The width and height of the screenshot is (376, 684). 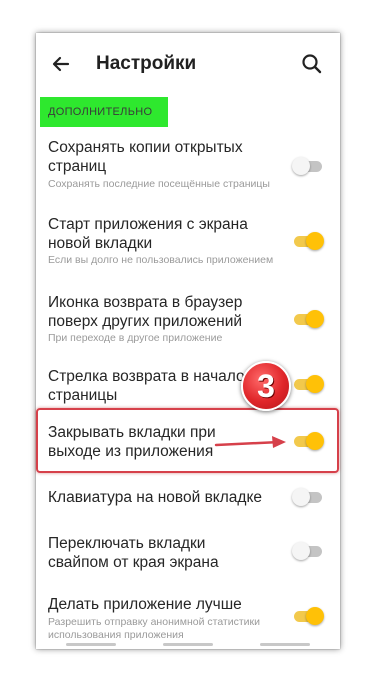 I want to click on toggle-switch-return-icon, so click(x=308, y=319).